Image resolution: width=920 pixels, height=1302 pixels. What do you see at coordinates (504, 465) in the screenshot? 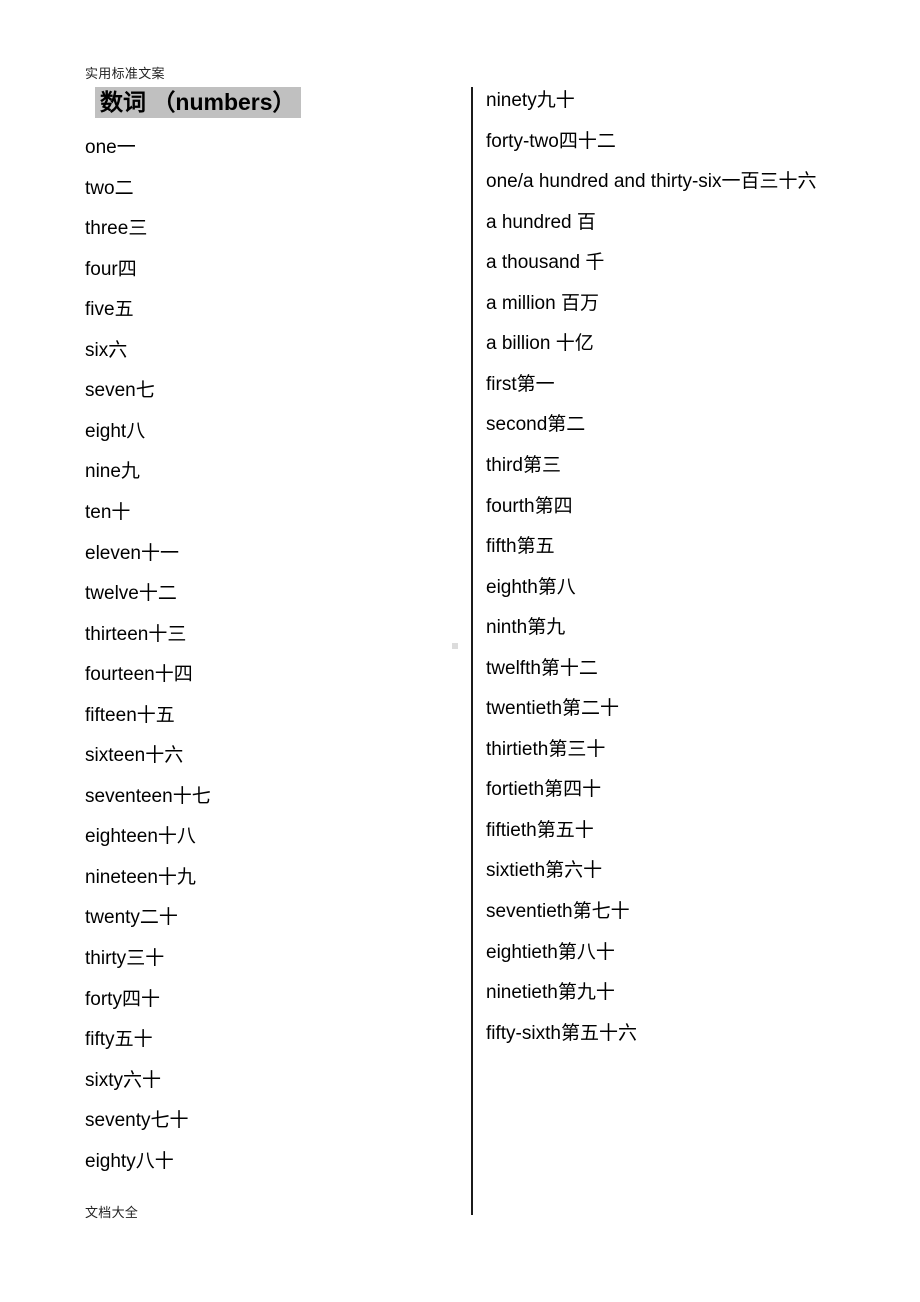
I see `entry-english: third` at bounding box center [504, 465].